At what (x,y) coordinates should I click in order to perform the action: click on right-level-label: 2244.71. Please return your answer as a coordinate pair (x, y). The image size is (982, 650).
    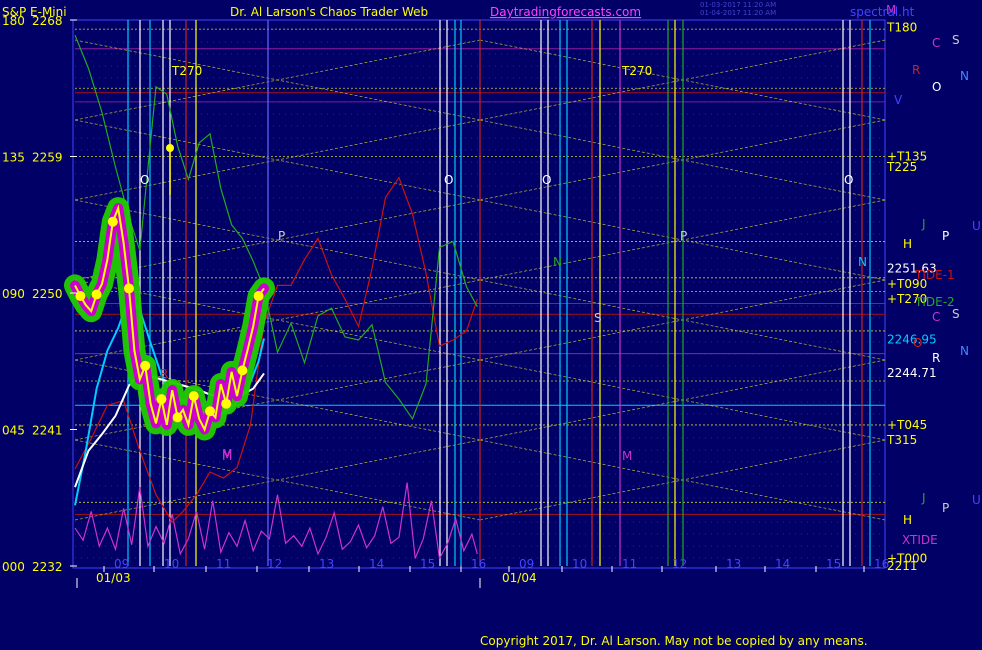
    Looking at the image, I should click on (912, 373).